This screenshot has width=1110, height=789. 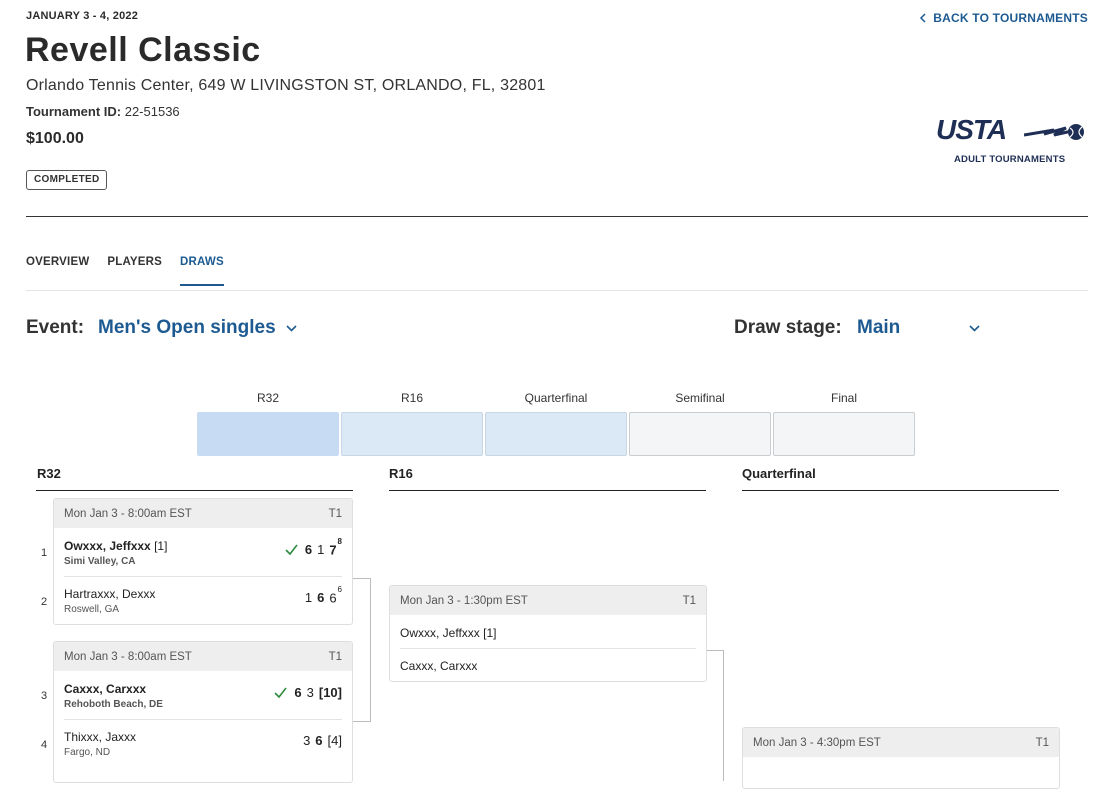 I want to click on player-name: Thixxx, Jaxxx, so click(x=100, y=737).